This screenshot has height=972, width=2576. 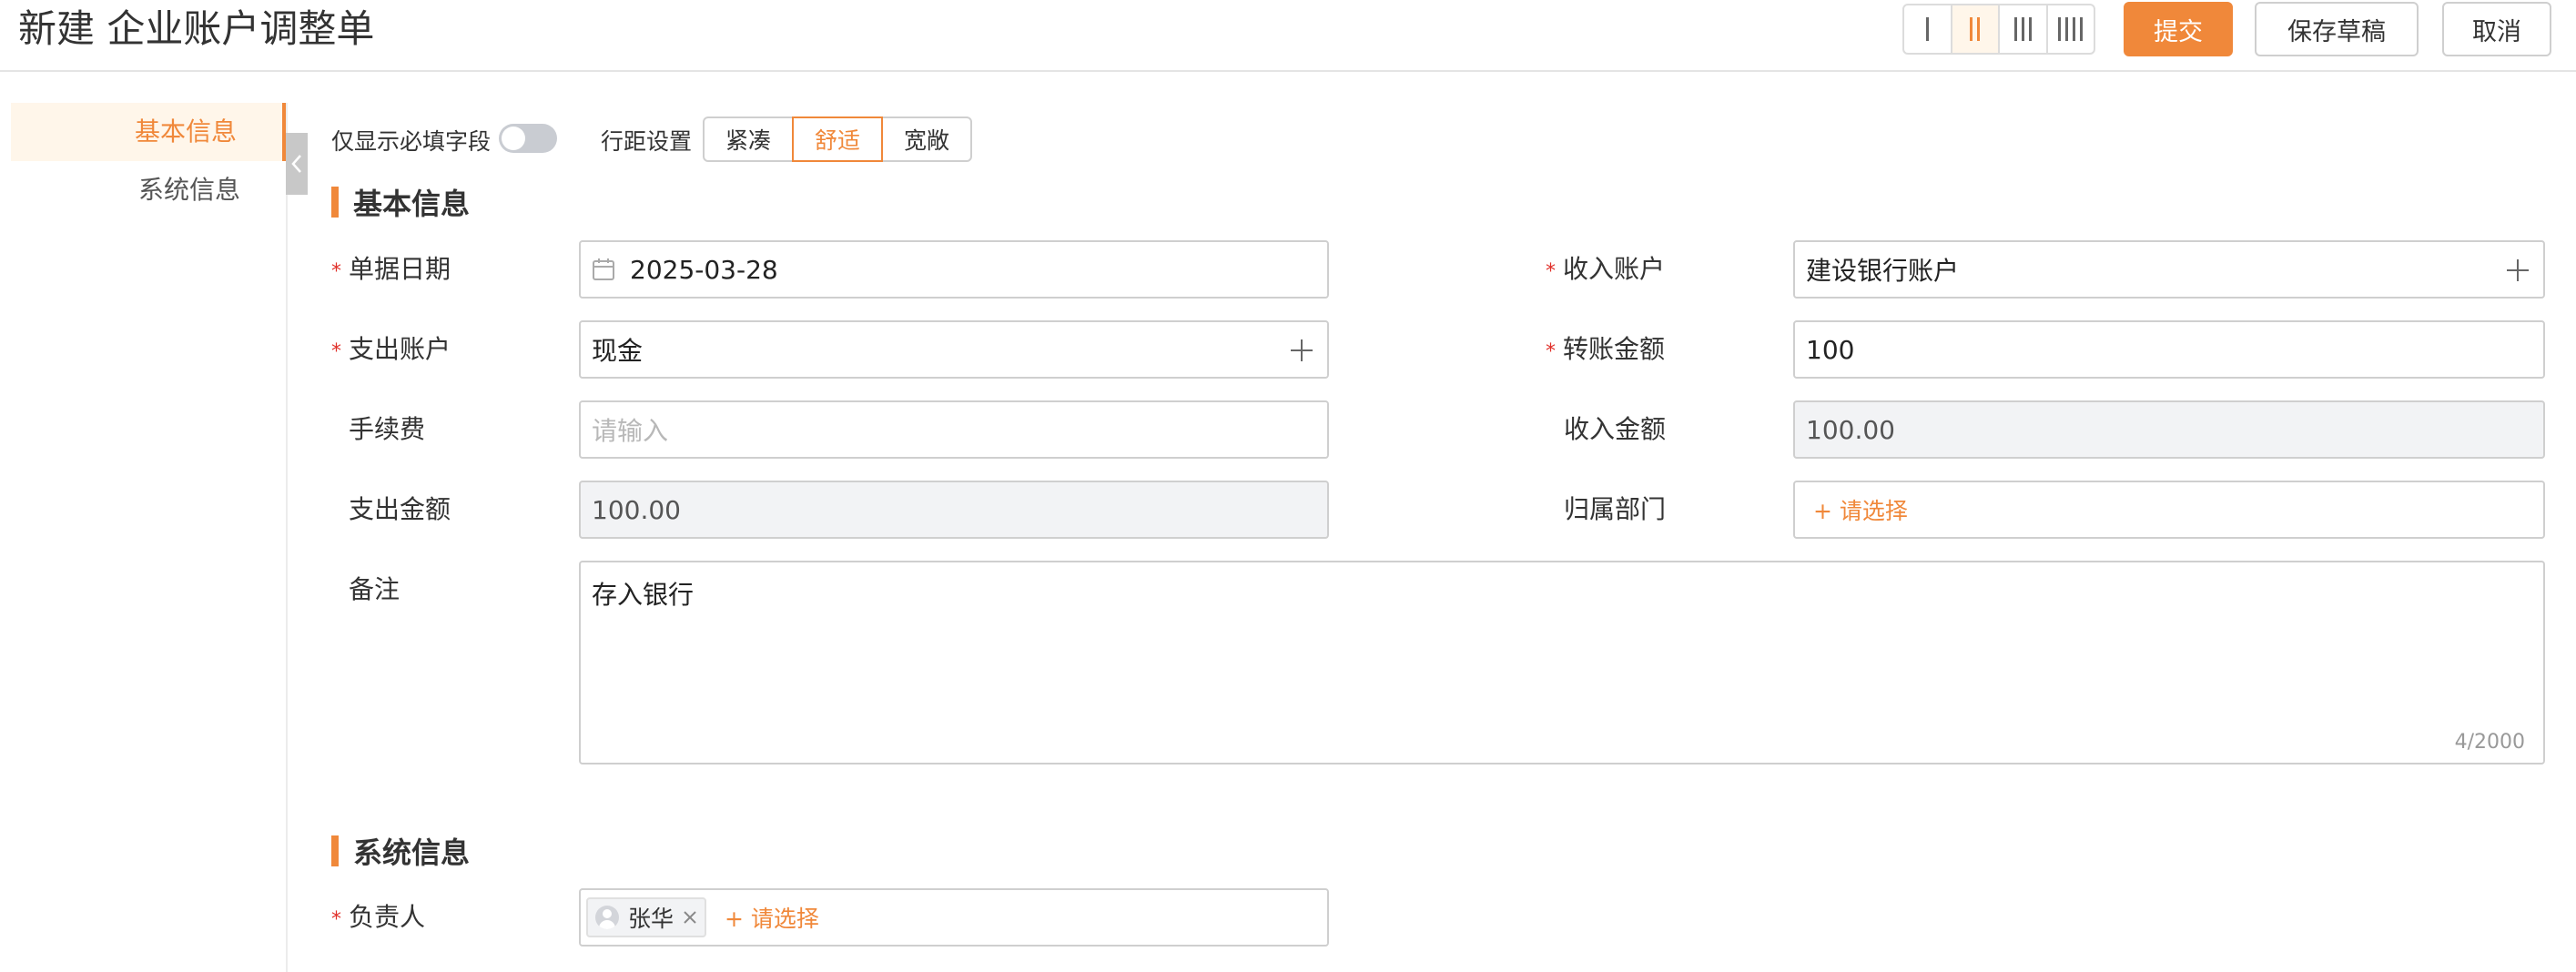 What do you see at coordinates (2169, 429) in the screenshot?
I see `income-amount-field: 100.00` at bounding box center [2169, 429].